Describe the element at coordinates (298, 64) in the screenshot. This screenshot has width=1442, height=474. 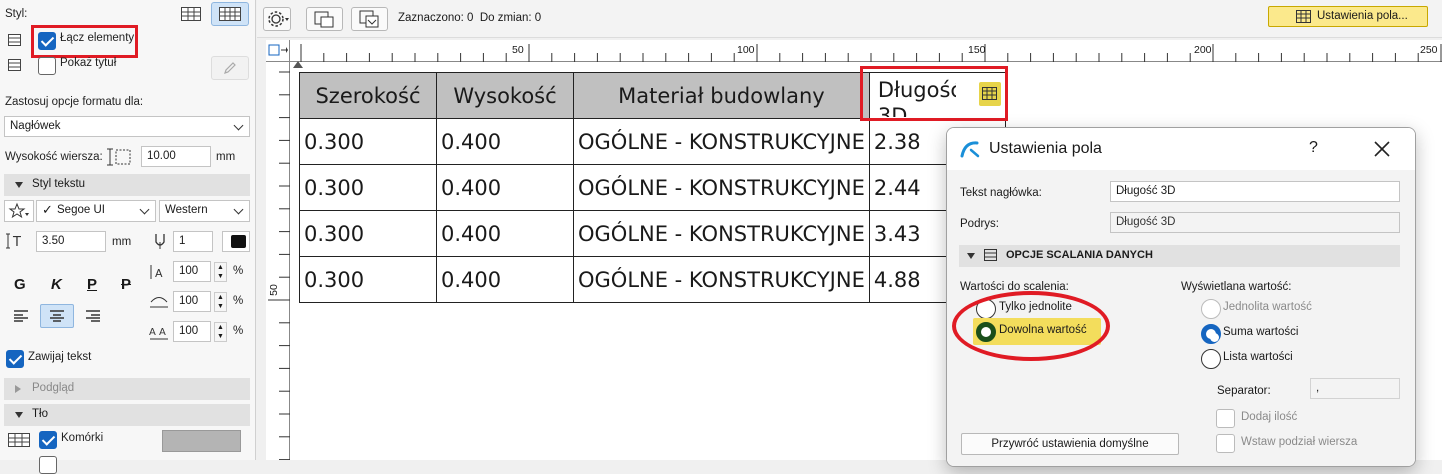
I see `origin-marker` at that location.